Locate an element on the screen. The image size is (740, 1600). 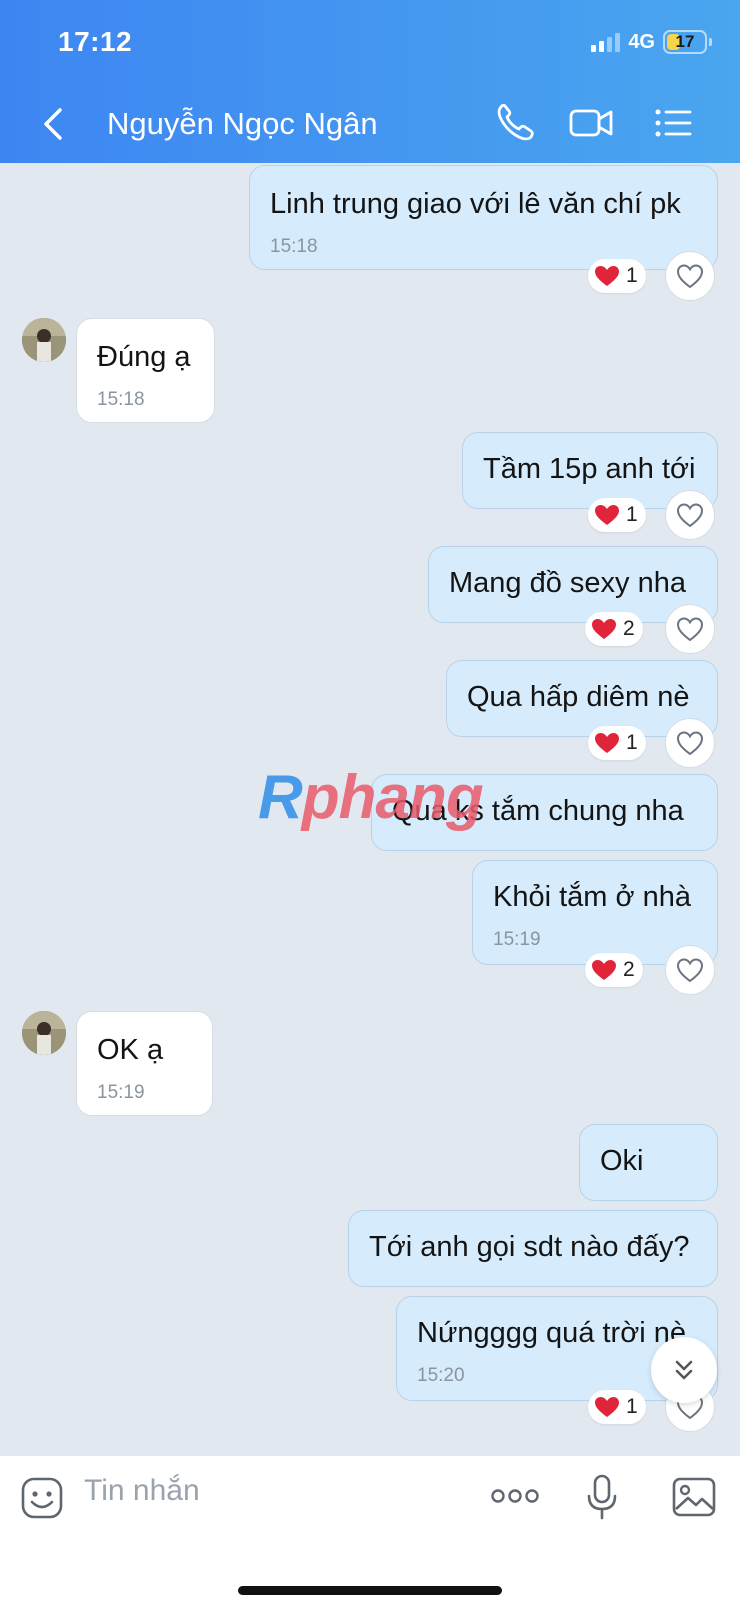
smiley-sticker-icon is located at coordinates (42, 1498).